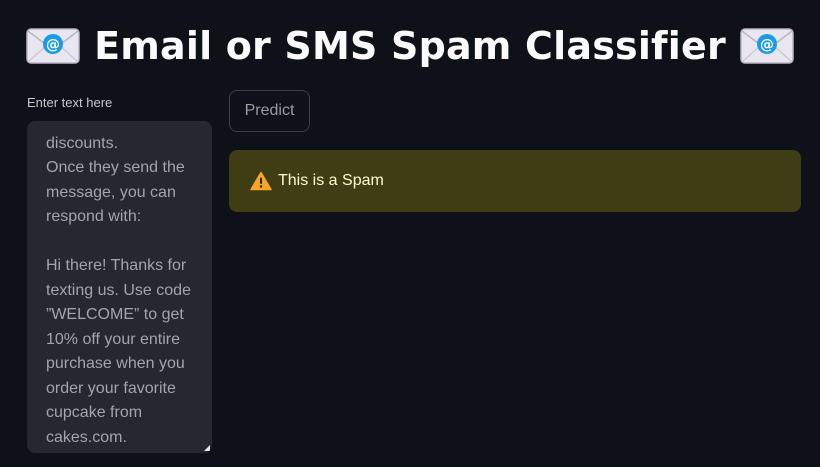 The height and width of the screenshot is (467, 820). I want to click on resize-handle-icon, so click(207, 448).